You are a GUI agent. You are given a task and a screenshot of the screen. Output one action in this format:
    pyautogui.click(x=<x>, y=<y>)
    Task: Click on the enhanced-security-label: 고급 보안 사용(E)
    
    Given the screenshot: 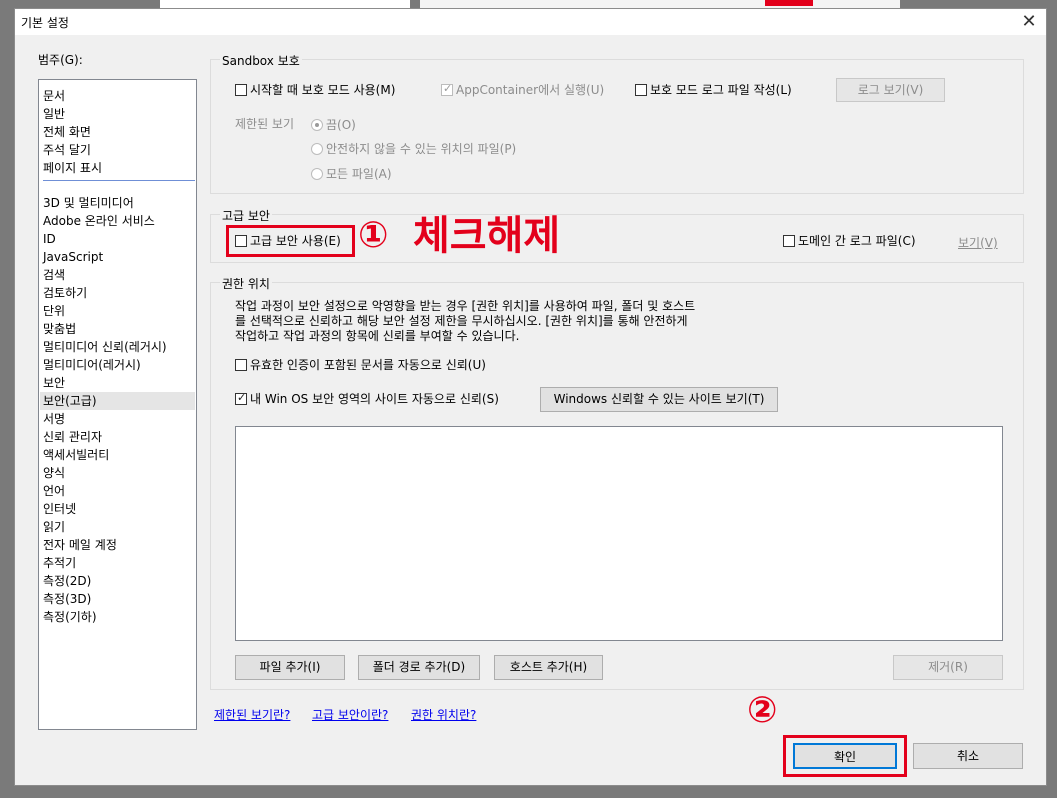 What is the action you would take?
    pyautogui.click(x=295, y=241)
    